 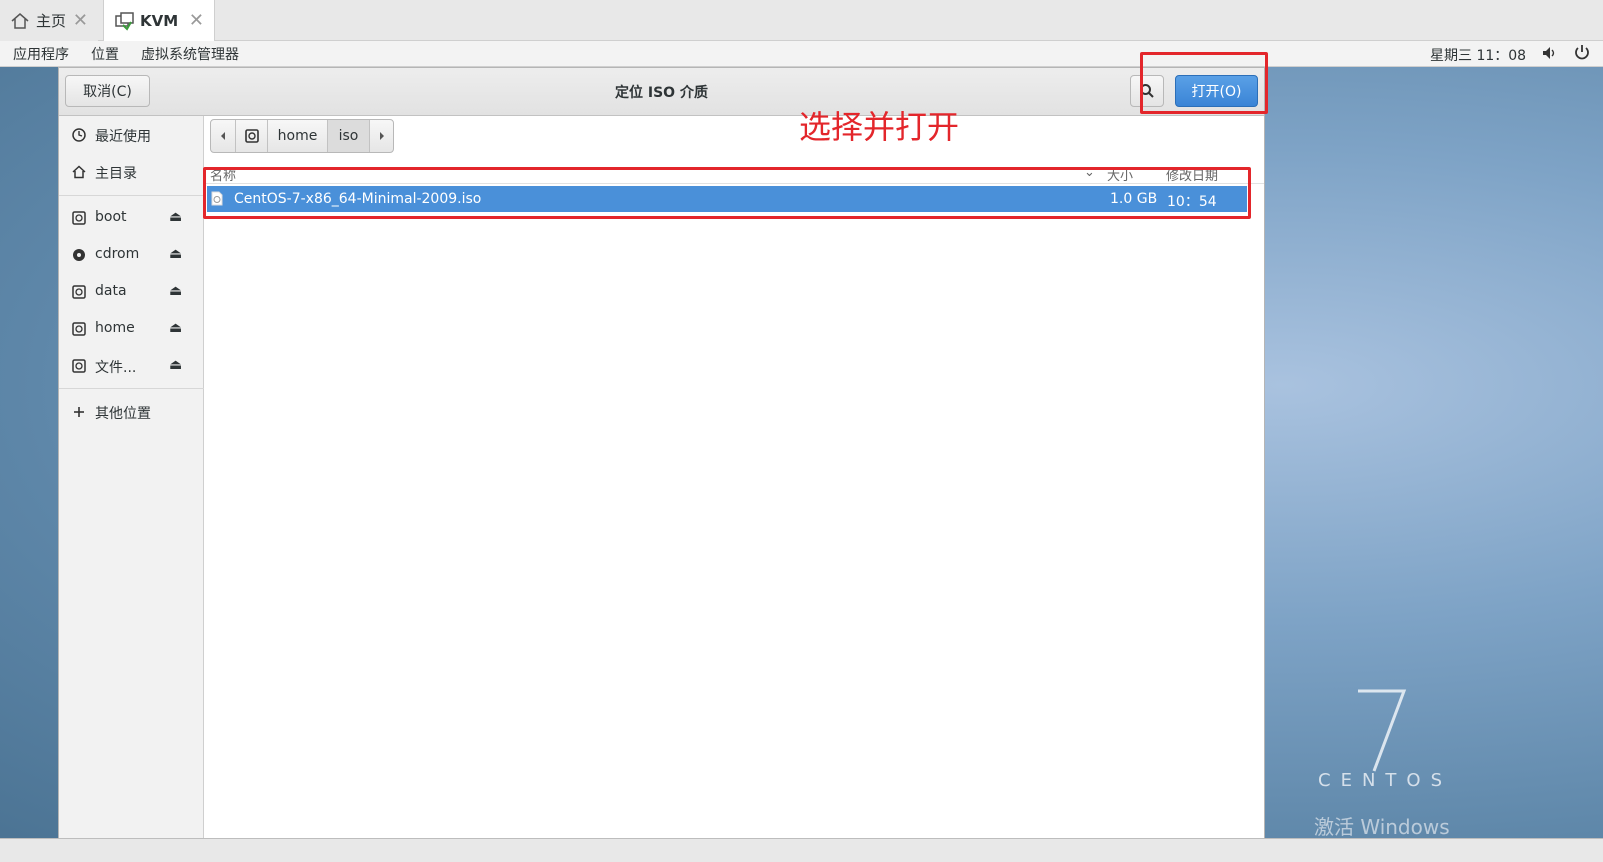 I want to click on path-bar: home iso, so click(x=302, y=136).